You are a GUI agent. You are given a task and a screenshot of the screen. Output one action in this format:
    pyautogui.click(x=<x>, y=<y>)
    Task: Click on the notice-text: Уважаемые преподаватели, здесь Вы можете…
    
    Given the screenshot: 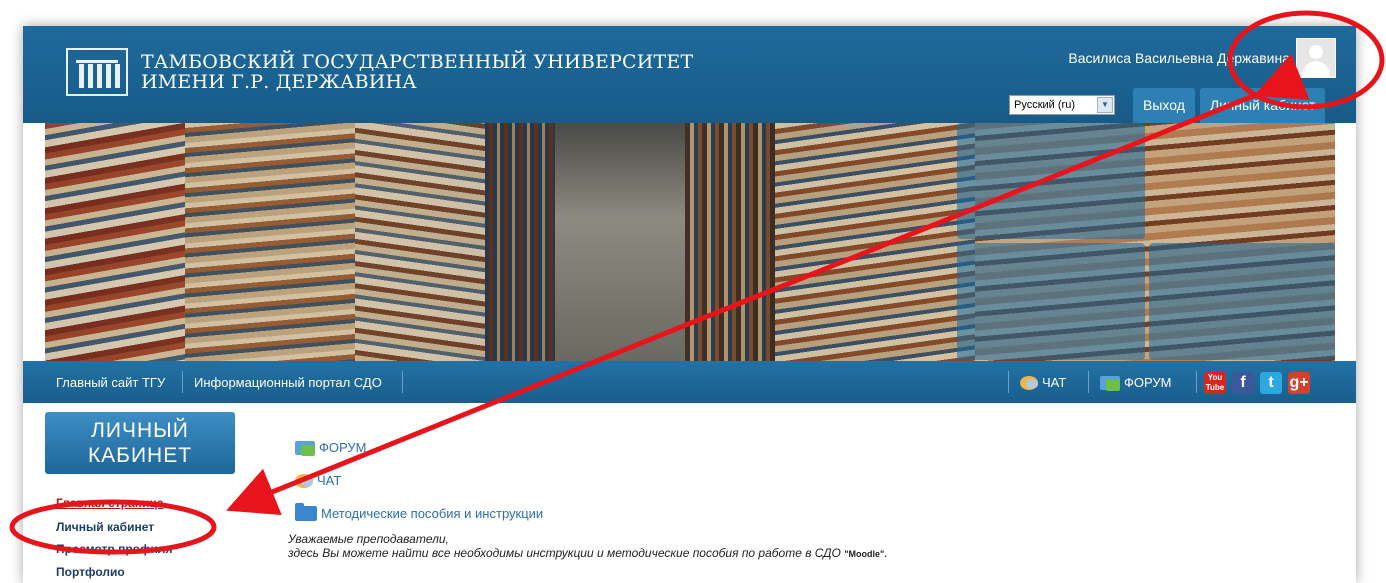 What is the action you would take?
    pyautogui.click(x=587, y=546)
    